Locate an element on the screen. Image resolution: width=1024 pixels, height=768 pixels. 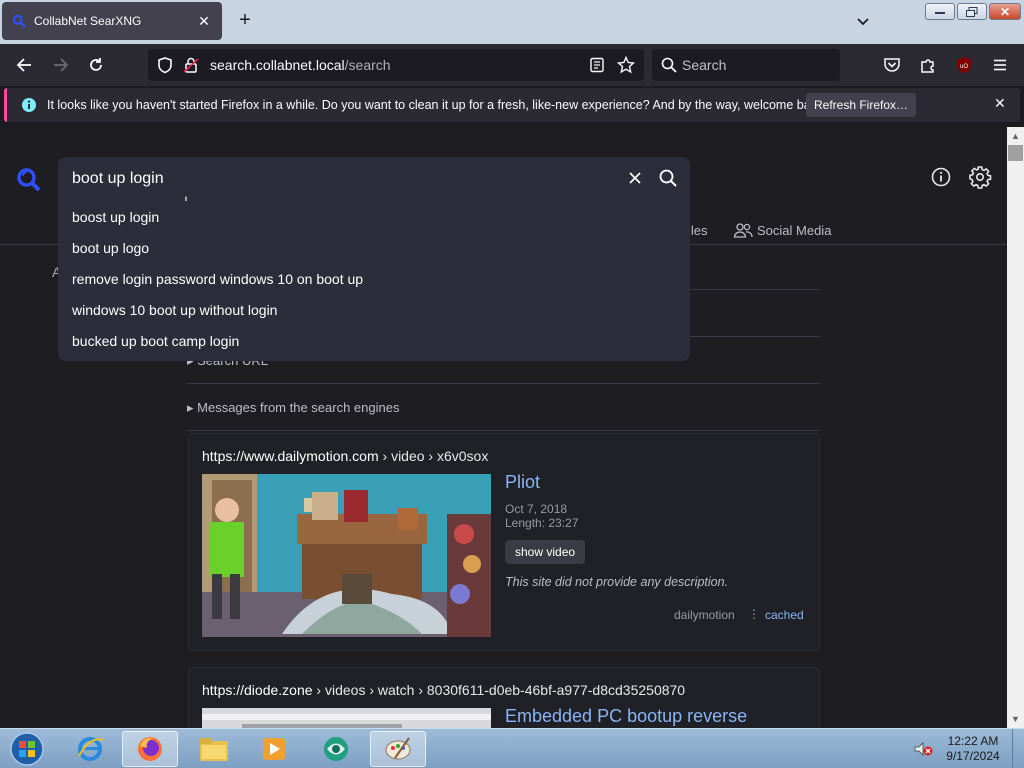
clock-date: 9/17/2024 is located at coordinates (973, 756).